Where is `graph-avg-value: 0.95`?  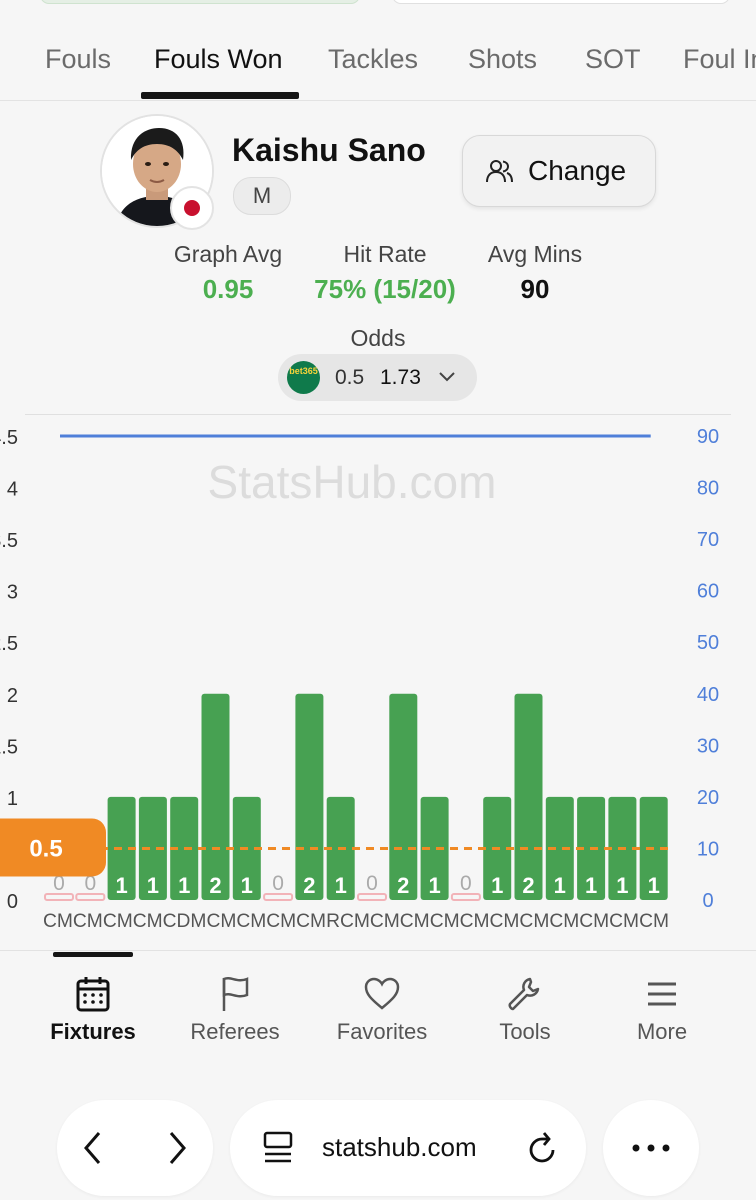 graph-avg-value: 0.95 is located at coordinates (228, 289).